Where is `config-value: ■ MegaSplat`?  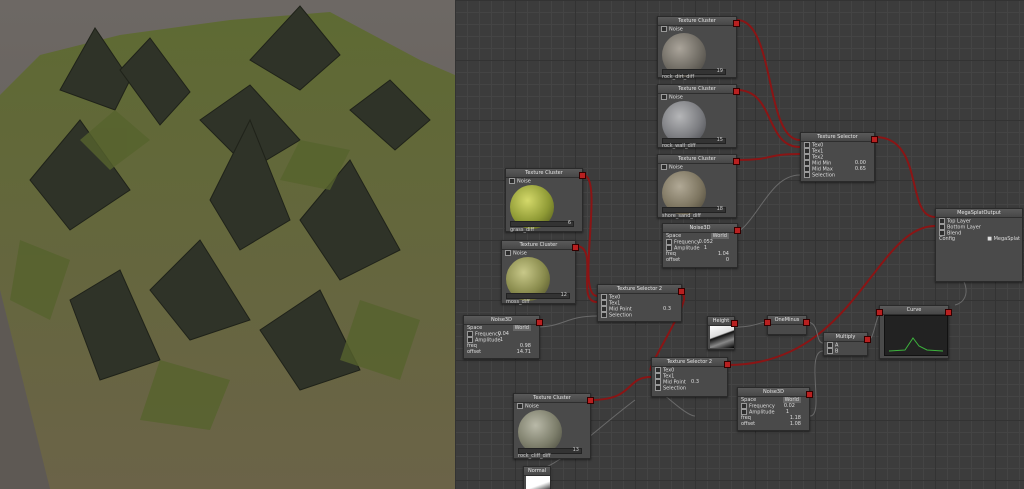 config-value: ■ MegaSplat is located at coordinates (1003, 239).